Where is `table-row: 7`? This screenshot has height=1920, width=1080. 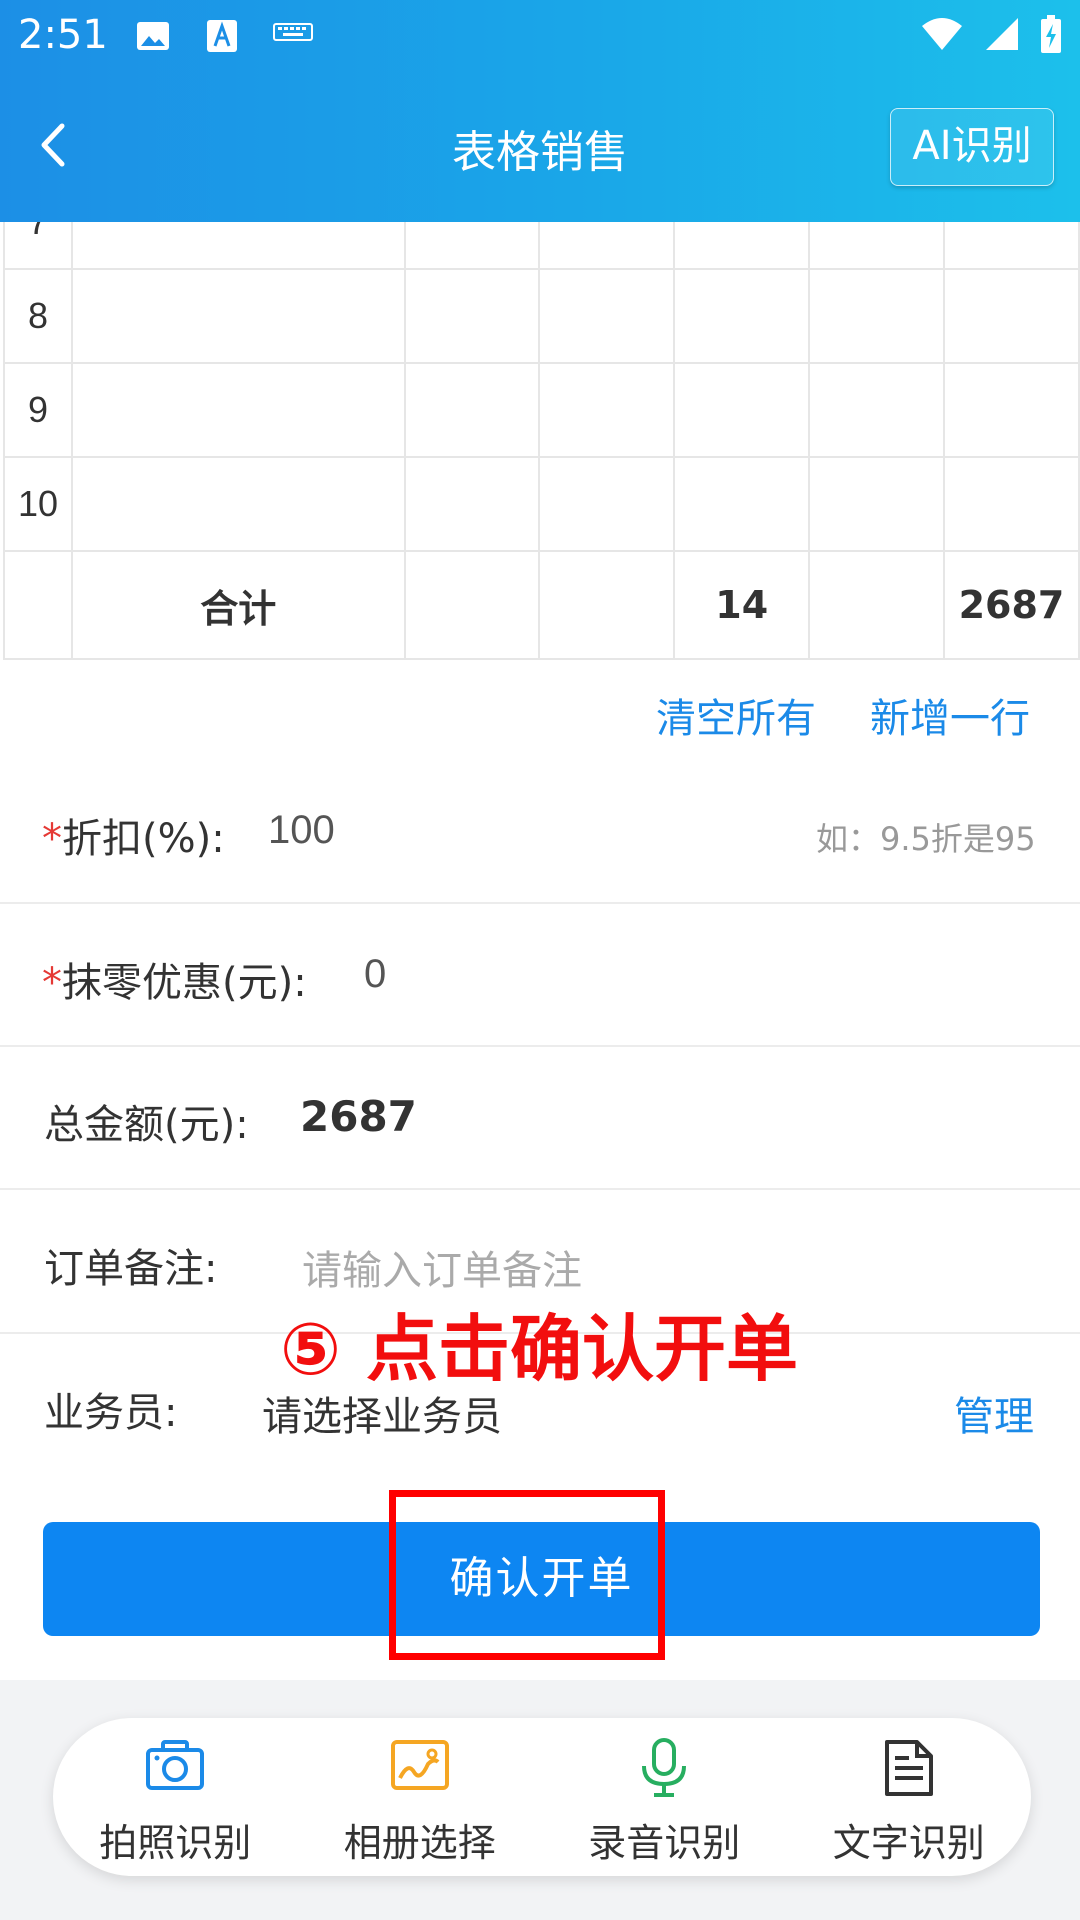 table-row: 7 is located at coordinates (541, 246).